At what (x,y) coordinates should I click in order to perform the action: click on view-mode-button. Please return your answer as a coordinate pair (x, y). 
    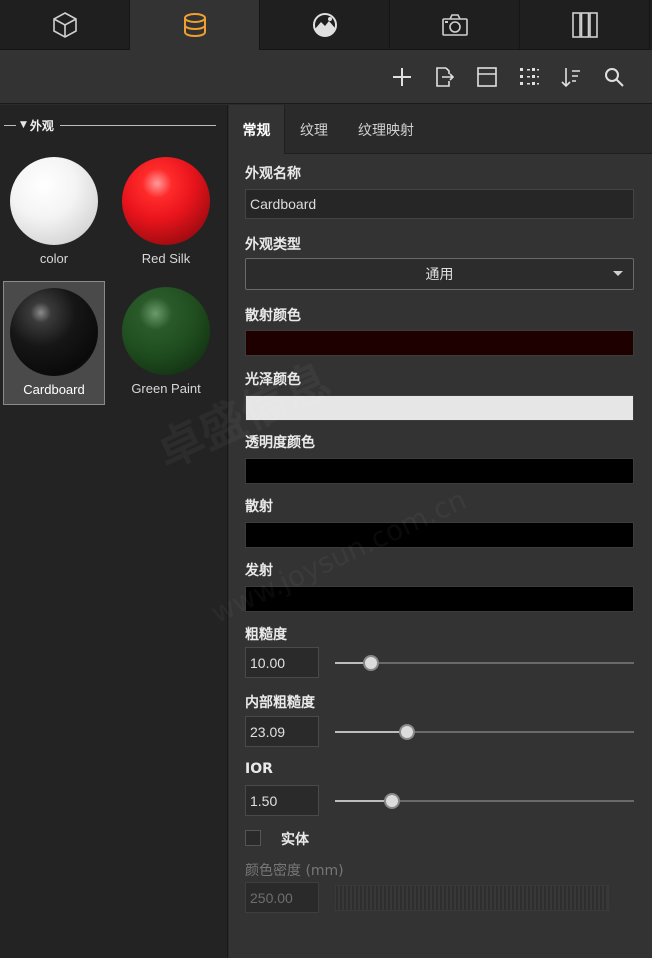
    Looking at the image, I should click on (529, 77).